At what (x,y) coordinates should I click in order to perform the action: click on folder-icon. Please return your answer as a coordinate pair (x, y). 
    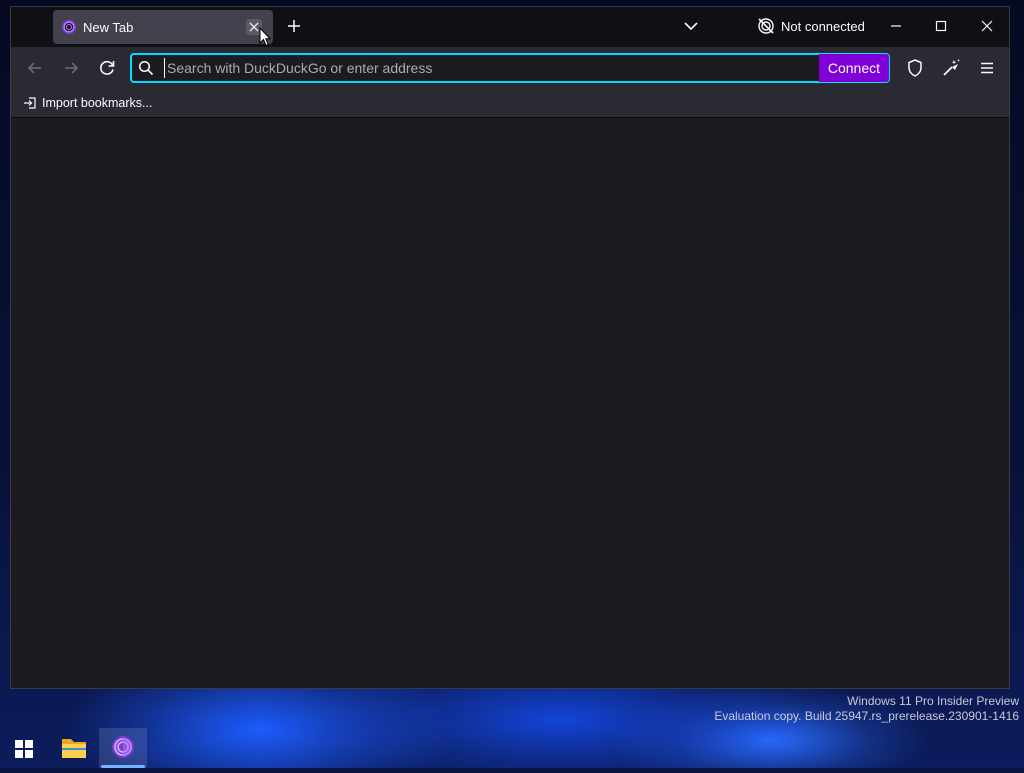
    Looking at the image, I should click on (74, 748).